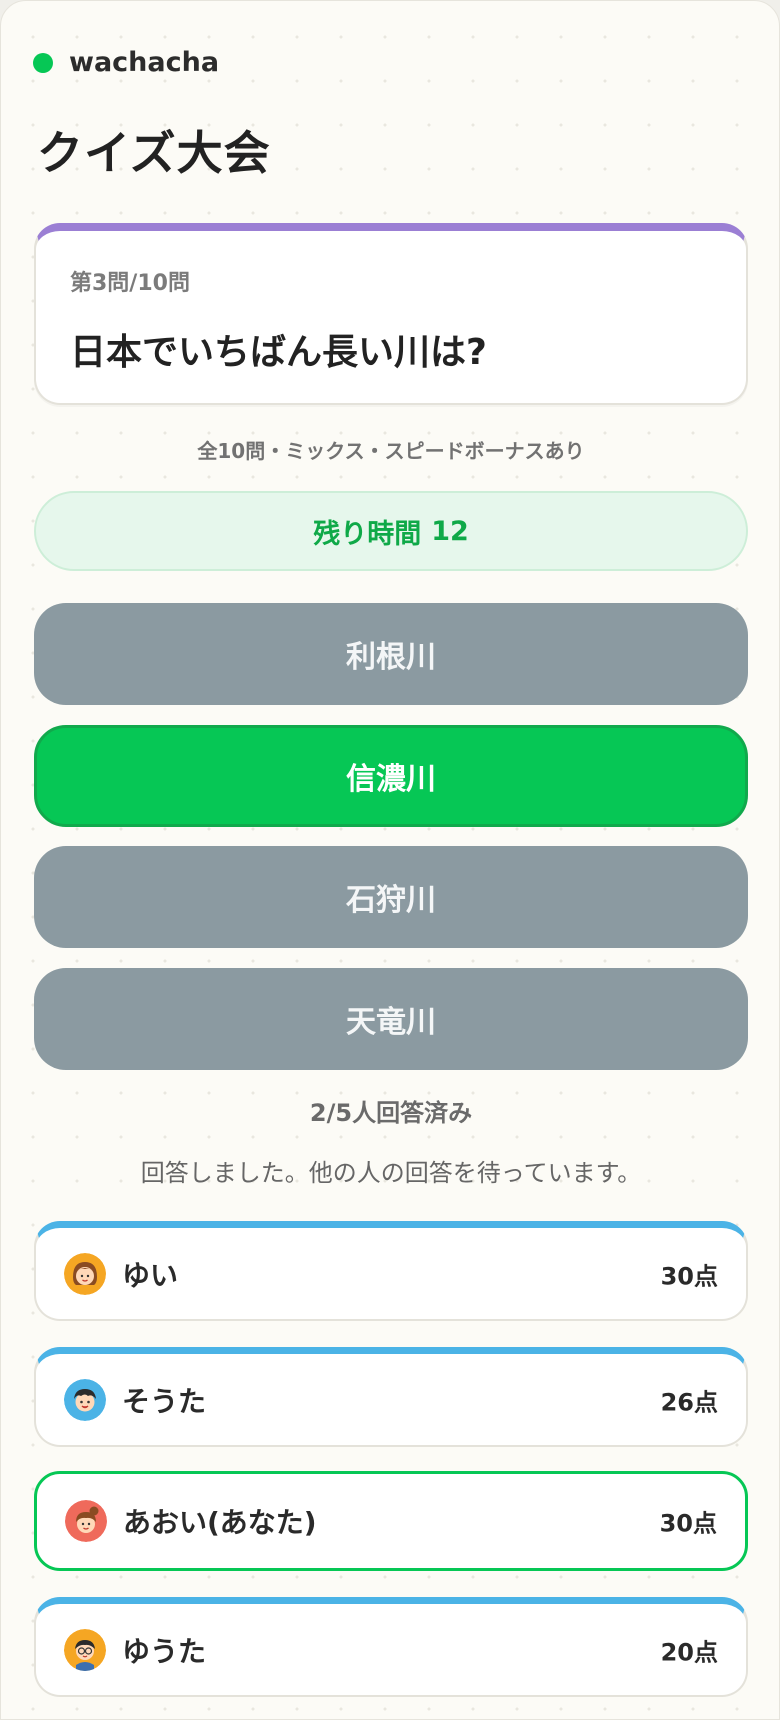  What do you see at coordinates (164, 1651) in the screenshot?
I see `player-name: ゆうた` at bounding box center [164, 1651].